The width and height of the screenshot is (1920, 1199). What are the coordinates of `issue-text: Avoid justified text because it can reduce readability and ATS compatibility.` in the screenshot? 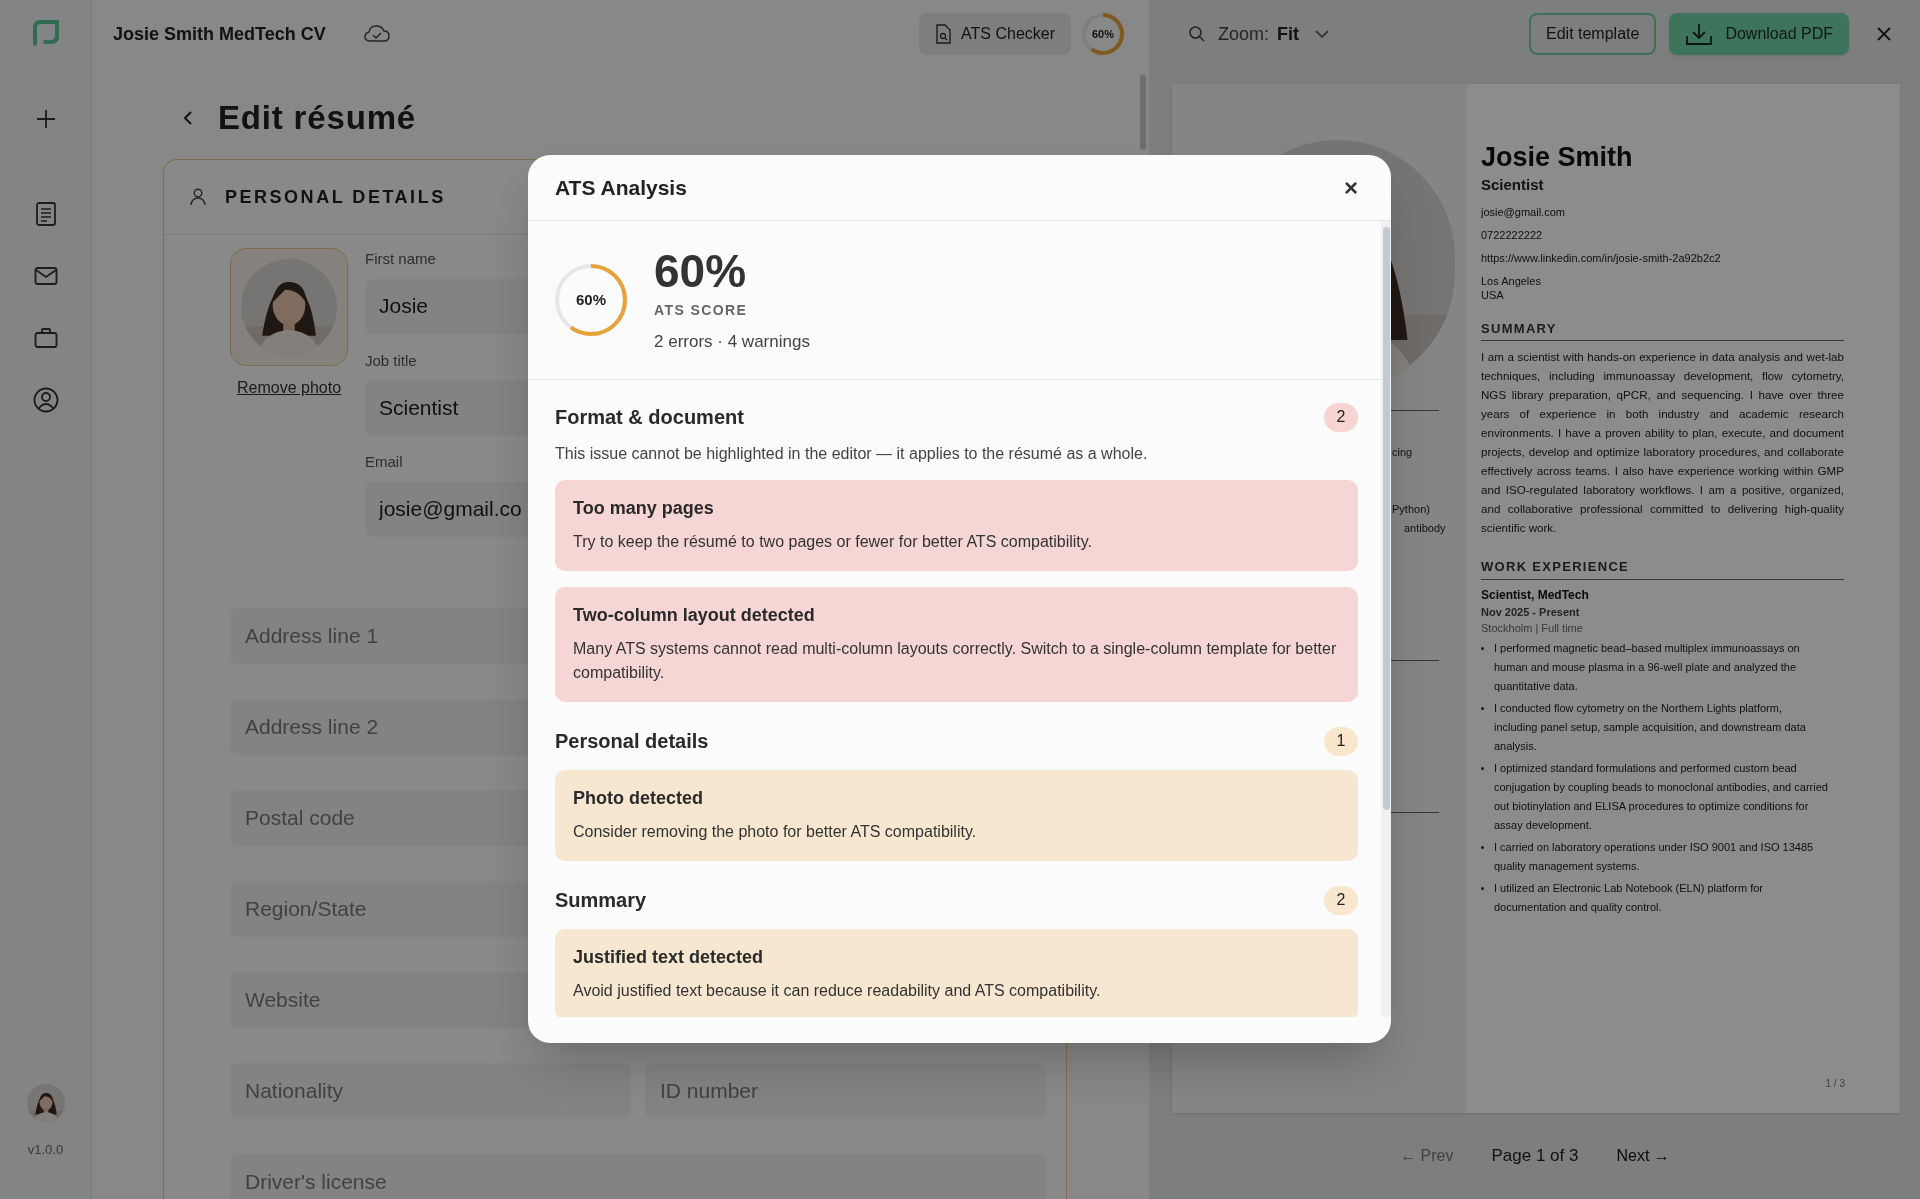 It's located at (837, 991).